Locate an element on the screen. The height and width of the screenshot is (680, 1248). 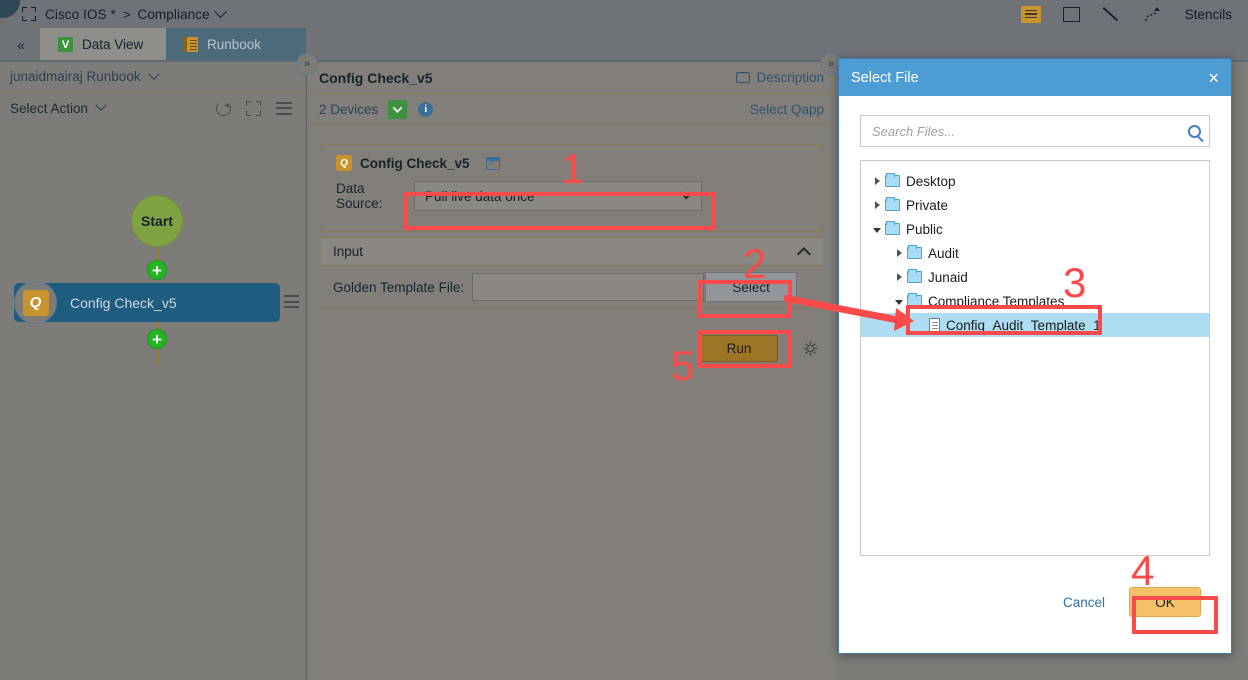
v-logo-icon: V is located at coordinates (65, 44).